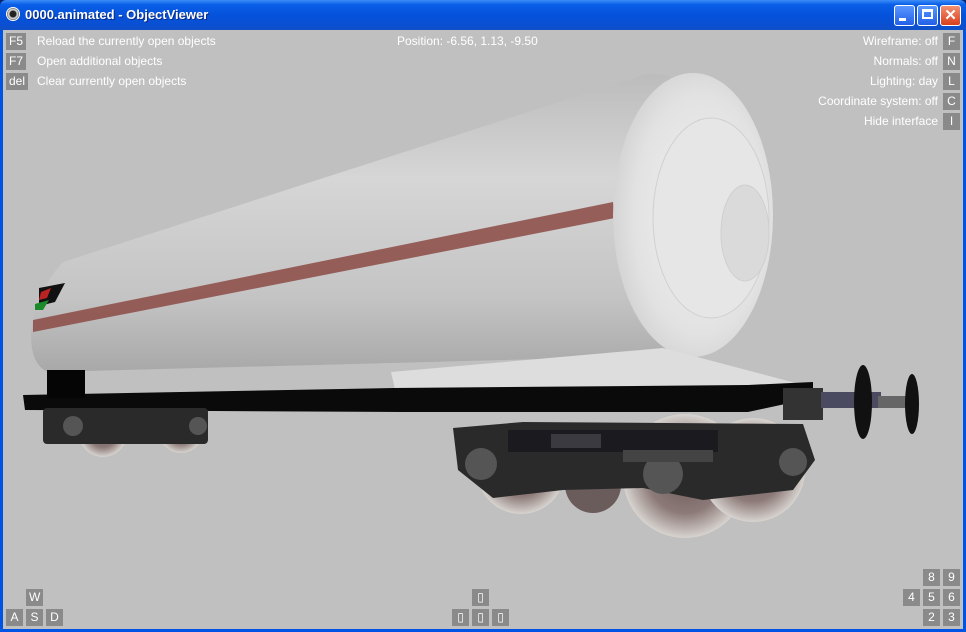 This screenshot has width=966, height=632. What do you see at coordinates (931, 617) in the screenshot?
I see `numpad-2-key: 2` at bounding box center [931, 617].